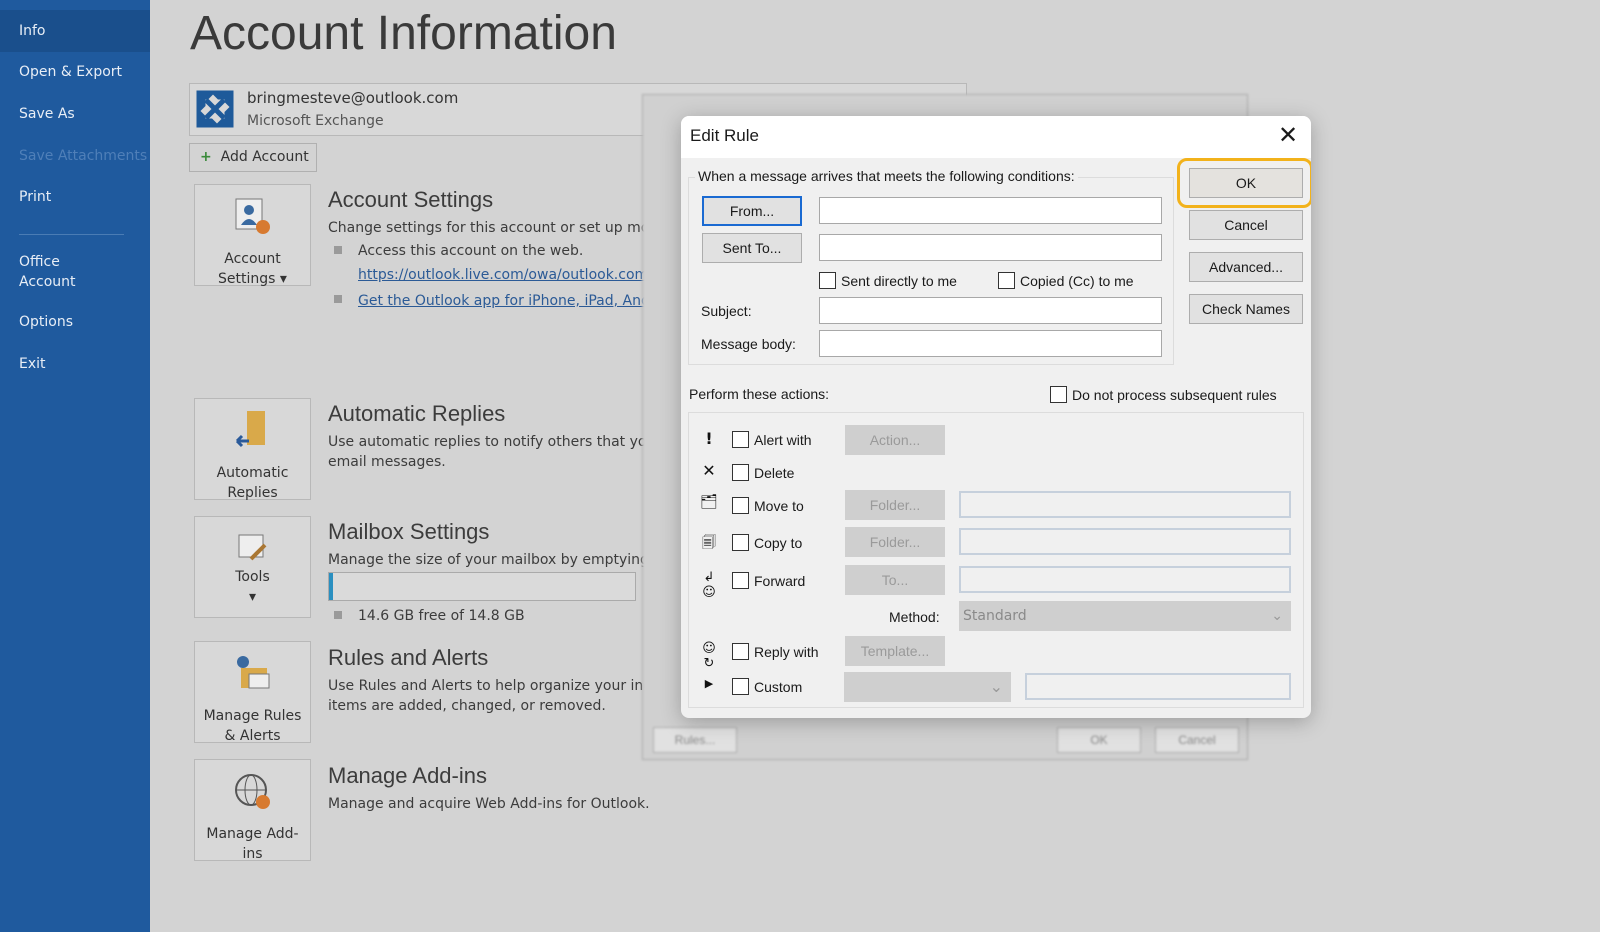 This screenshot has height=932, width=1600. Describe the element at coordinates (990, 210) in the screenshot. I see `from-input` at that location.